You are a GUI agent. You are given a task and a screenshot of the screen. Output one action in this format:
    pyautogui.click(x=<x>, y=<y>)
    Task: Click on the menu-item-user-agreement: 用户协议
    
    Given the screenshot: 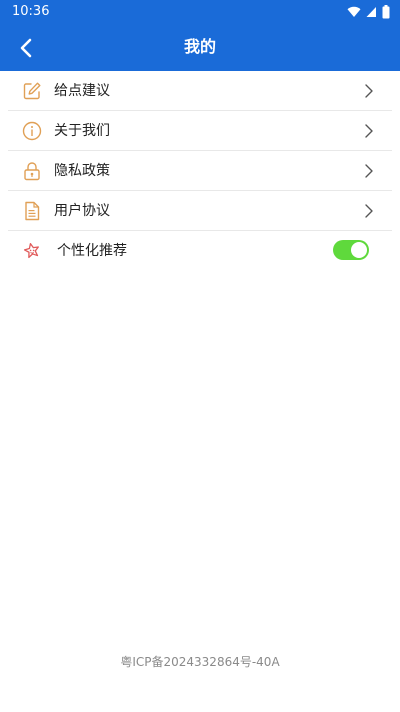 What is the action you would take?
    pyautogui.click(x=200, y=211)
    